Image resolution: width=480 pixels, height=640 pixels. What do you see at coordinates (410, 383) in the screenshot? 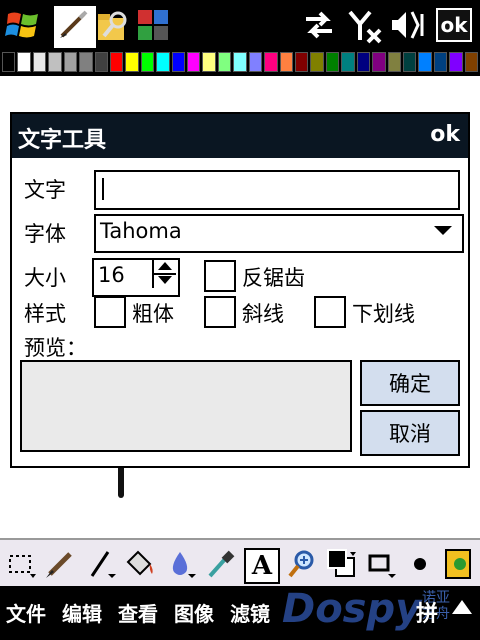
I see `confirm-button: 确定` at bounding box center [410, 383].